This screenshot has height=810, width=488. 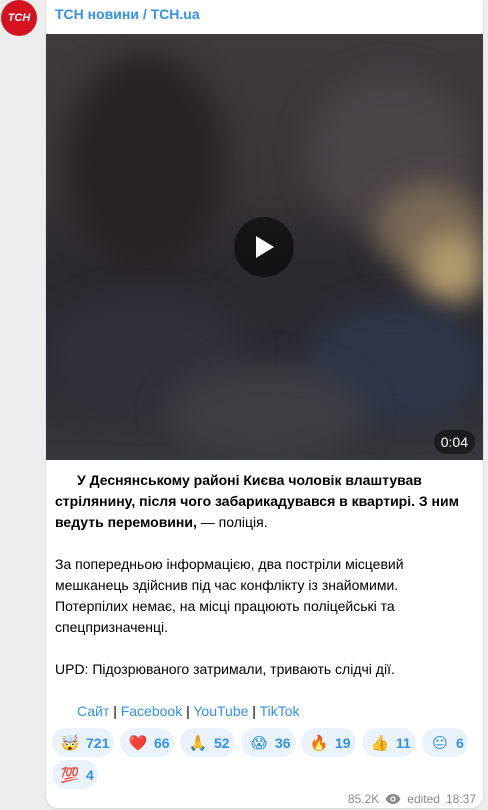 I want to click on view-count: 85.2K, so click(x=363, y=799).